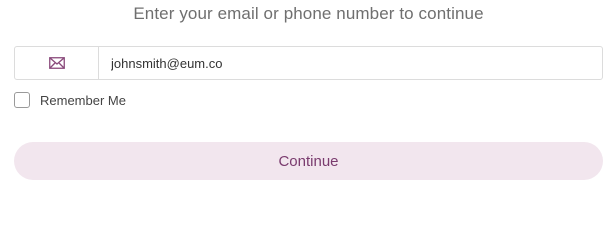  I want to click on remember-me-checkbox, so click(22, 100).